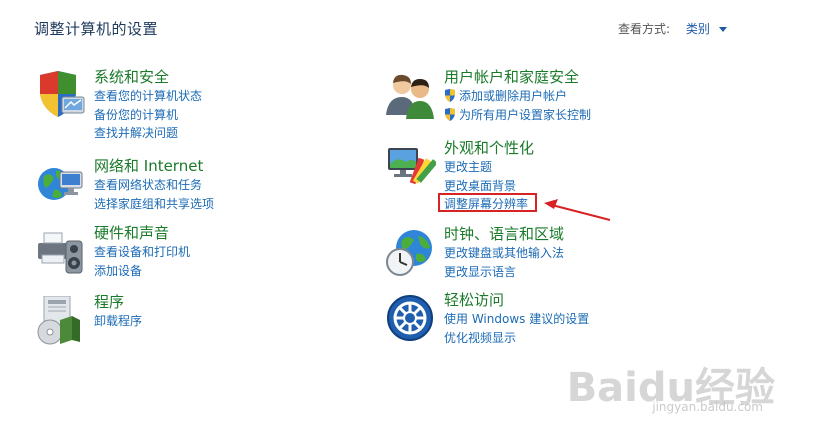 This screenshot has height=430, width=825. What do you see at coordinates (142, 233) in the screenshot?
I see `category-title: 硬件和声音` at bounding box center [142, 233].